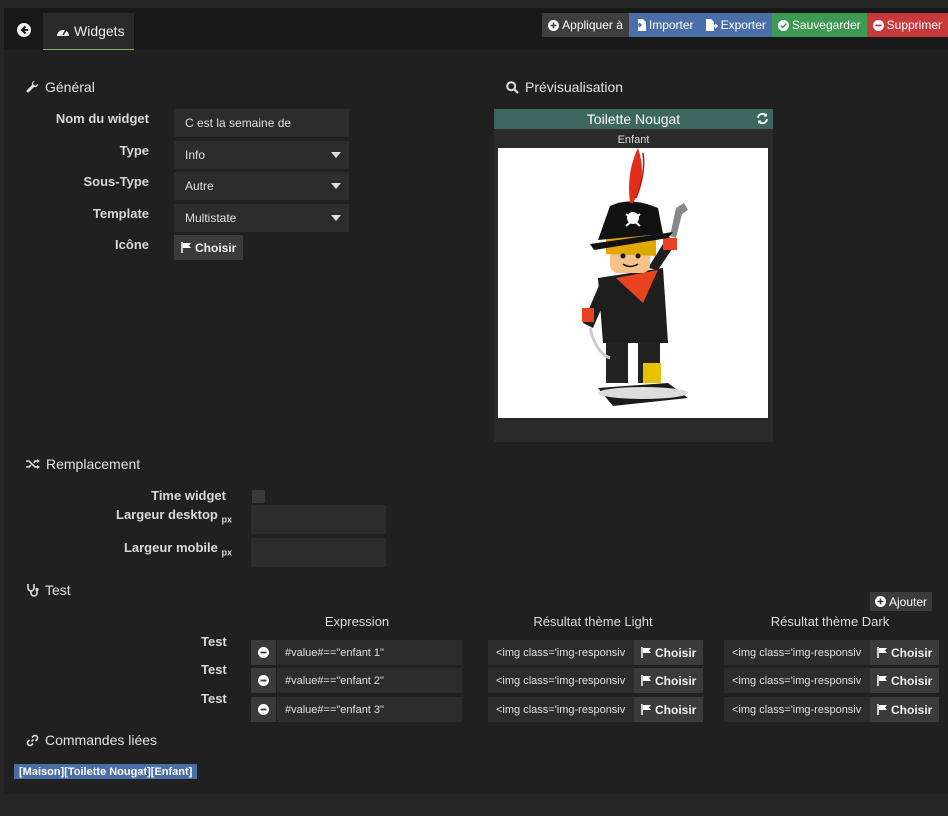 The width and height of the screenshot is (948, 816). I want to click on section-general-title: Général, so click(60, 87).